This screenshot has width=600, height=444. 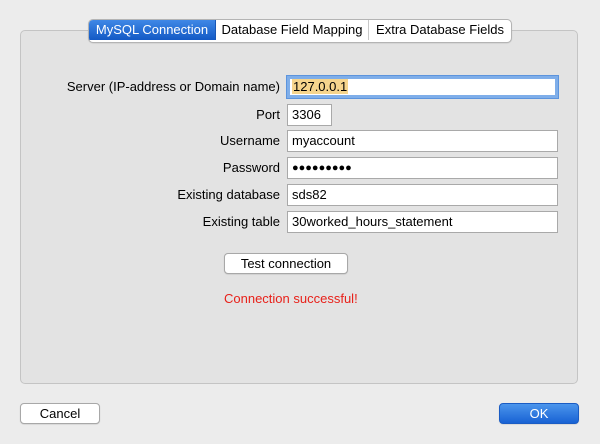 What do you see at coordinates (241, 221) in the screenshot?
I see `table-label: Existing table` at bounding box center [241, 221].